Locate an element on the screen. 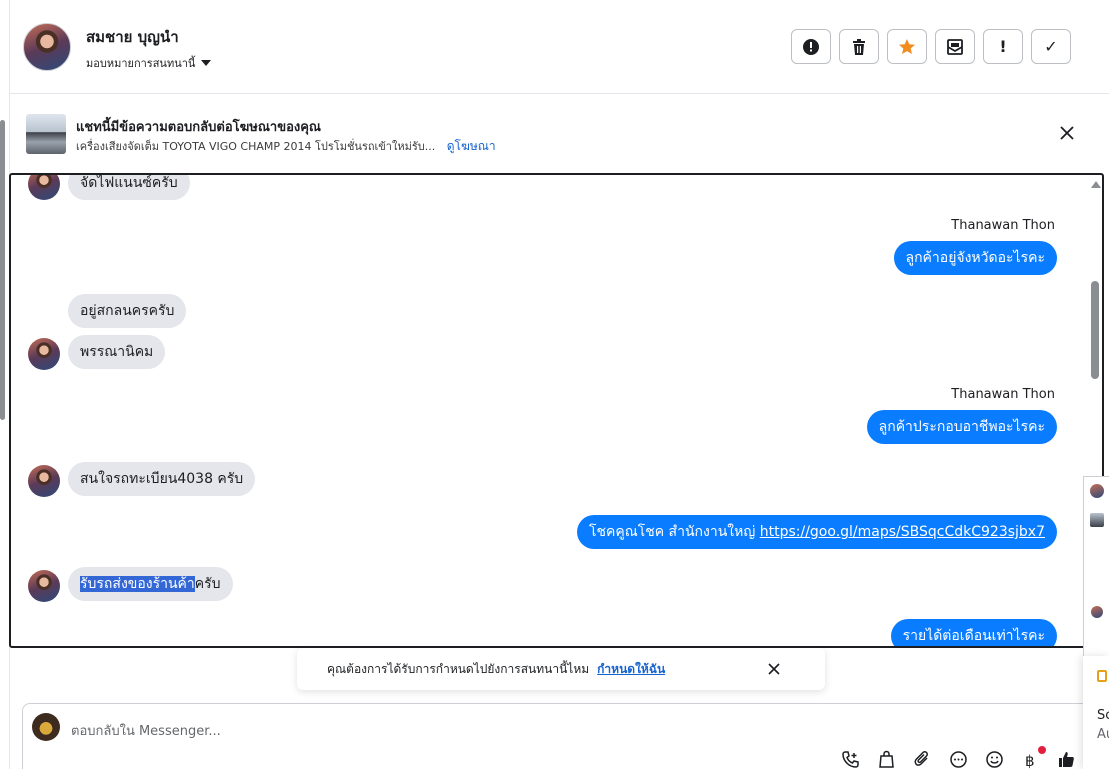 This screenshot has height=769, width=1109. contact-name: สมชาย บุญนำ is located at coordinates (132, 37).